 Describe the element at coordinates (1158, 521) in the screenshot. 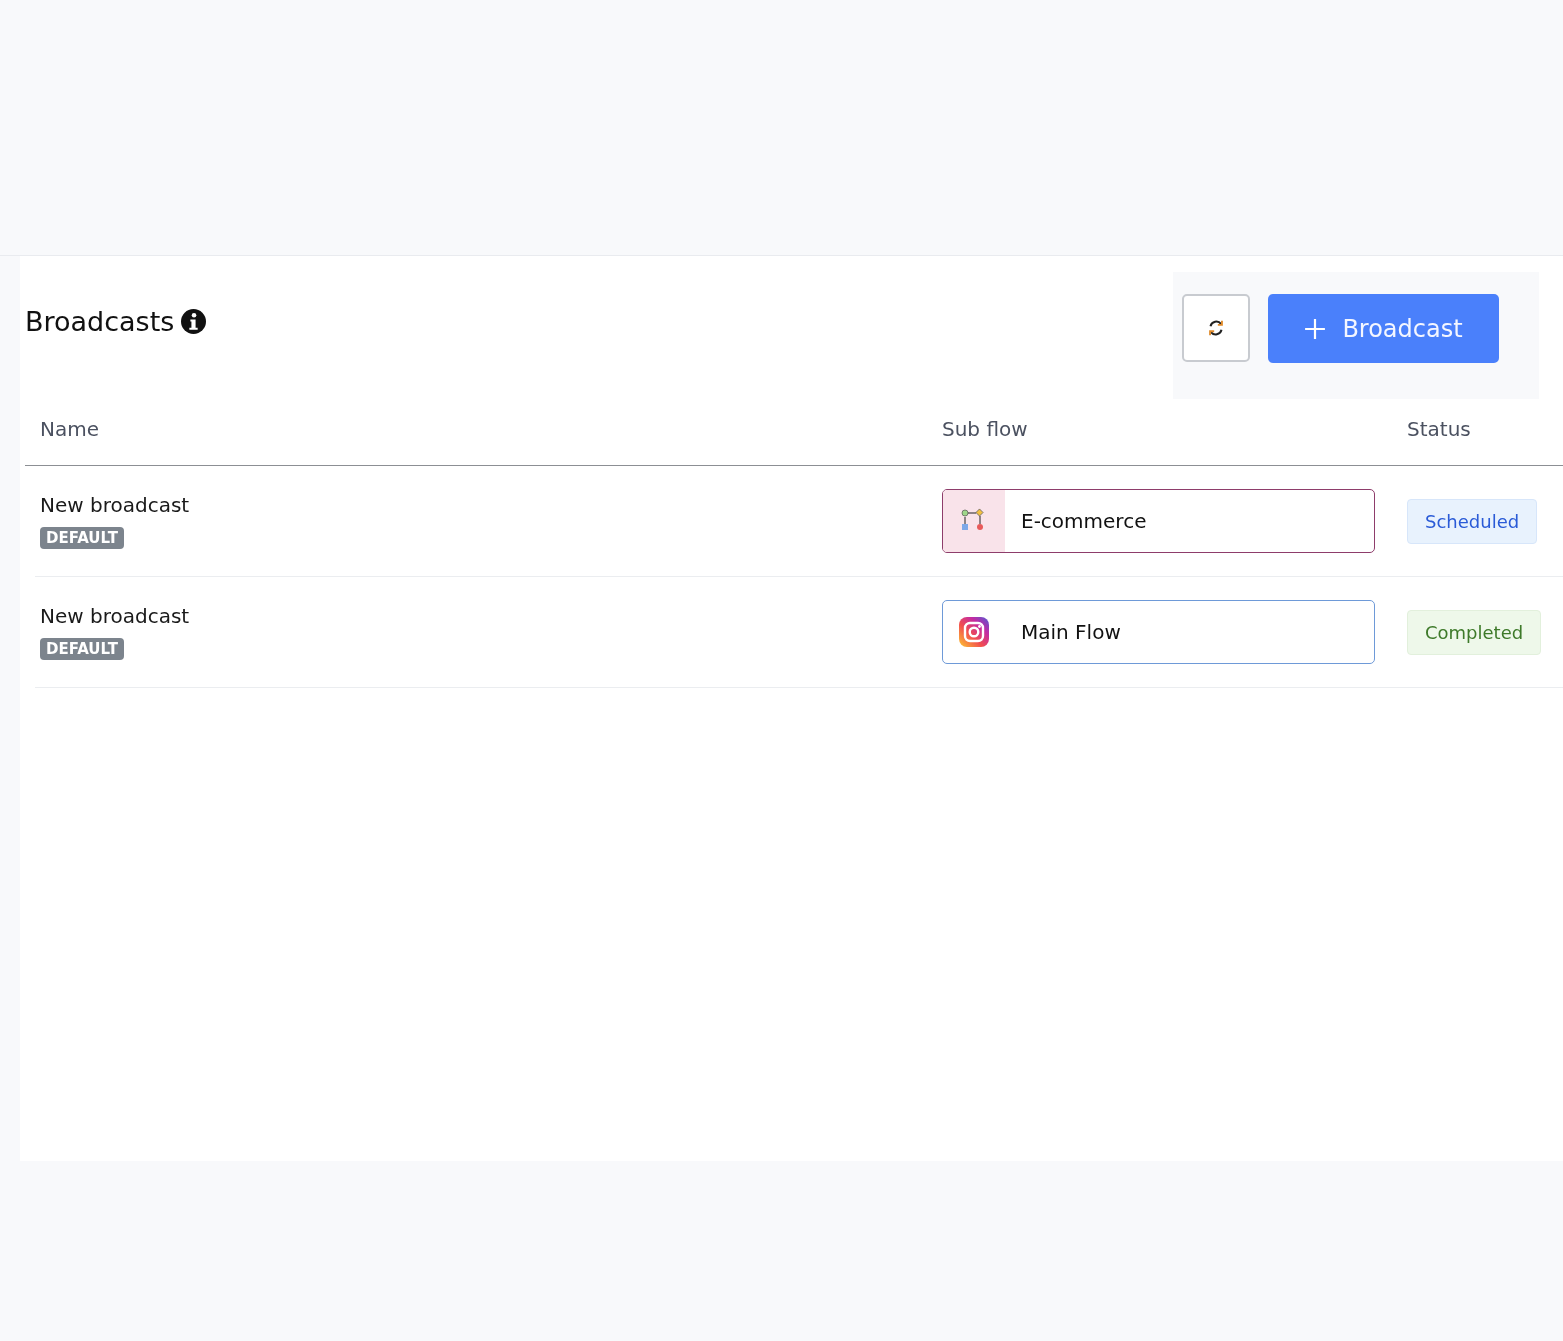

I see `subflow-card: E-commerce` at that location.